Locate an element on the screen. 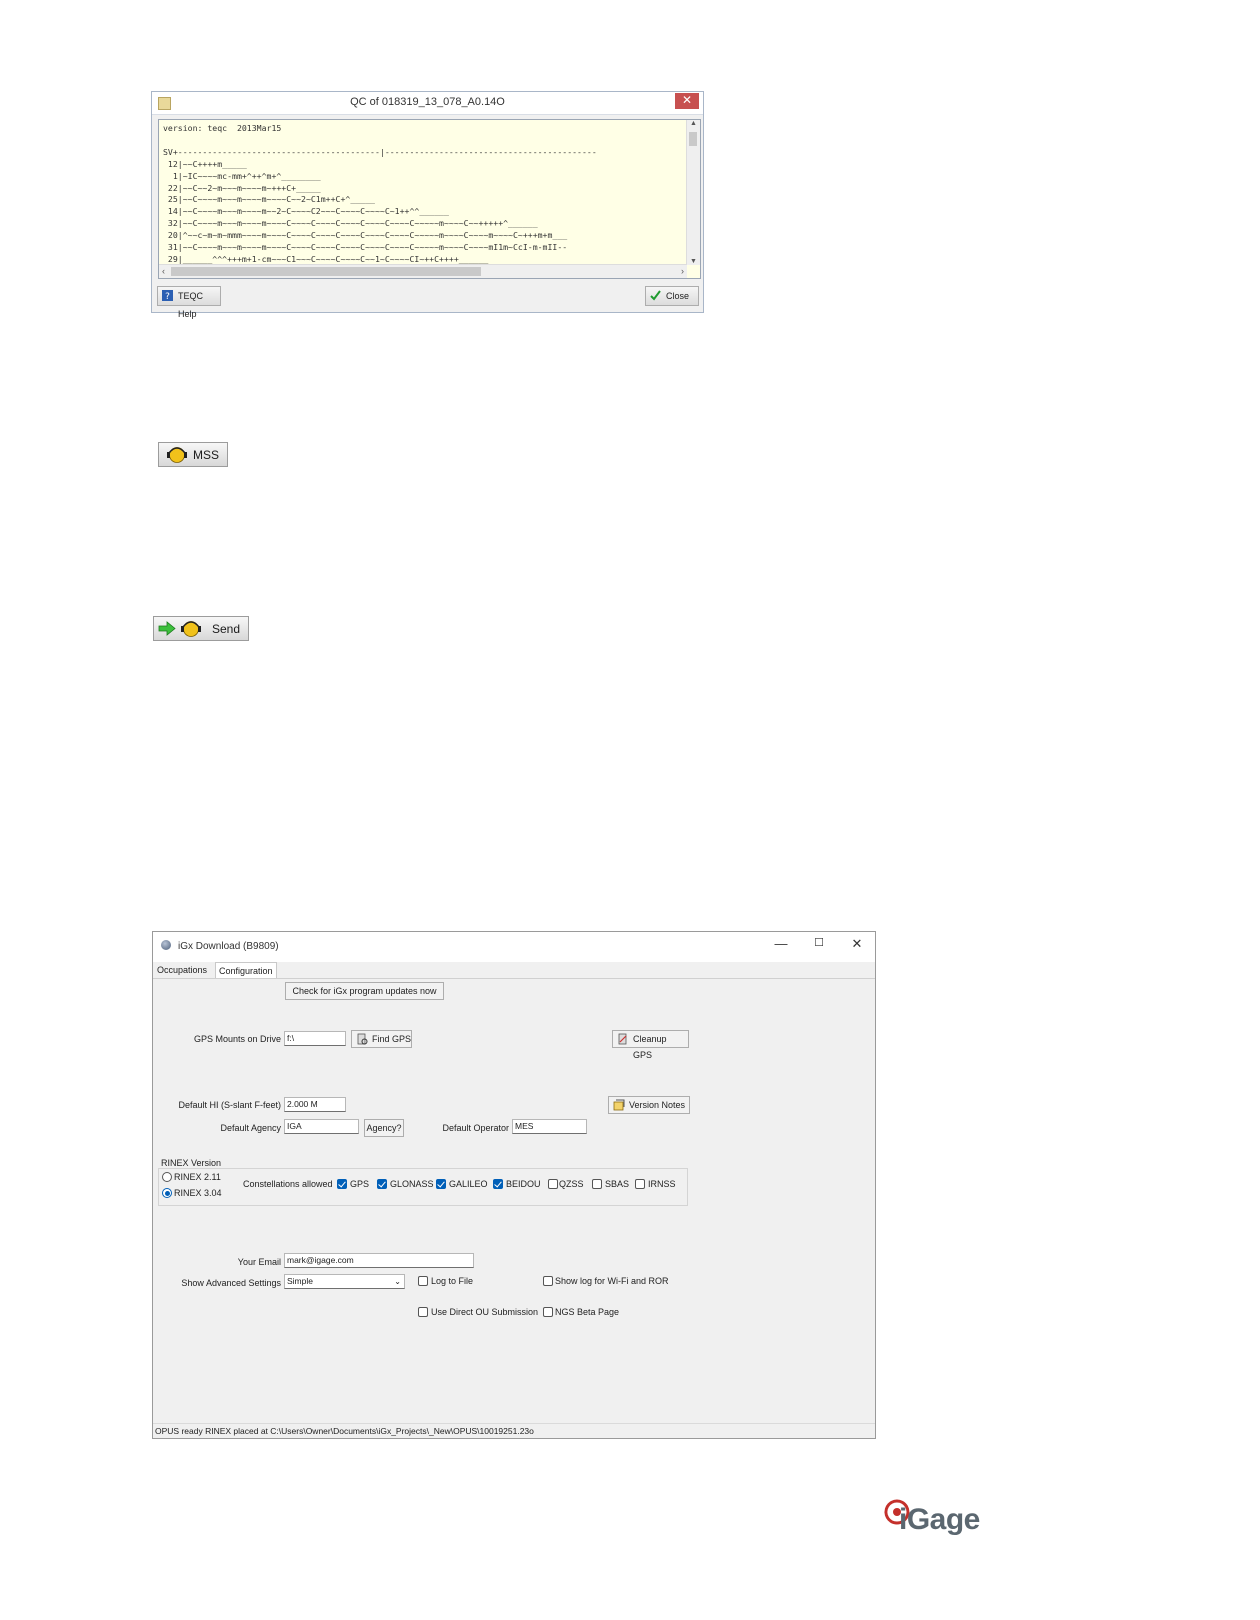  log-to-file-checkbox is located at coordinates (423, 1281).